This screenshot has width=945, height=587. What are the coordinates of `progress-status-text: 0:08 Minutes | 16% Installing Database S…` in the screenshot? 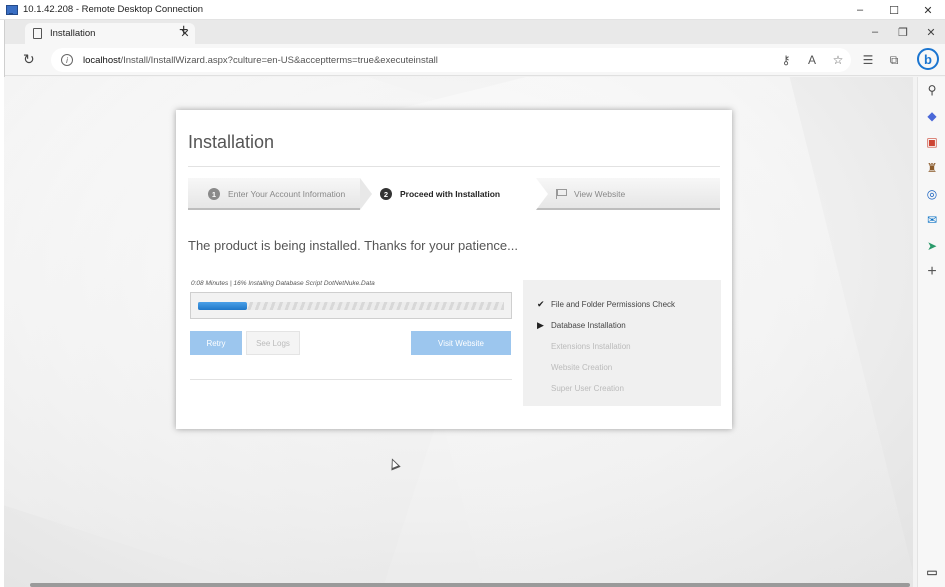 It's located at (283, 283).